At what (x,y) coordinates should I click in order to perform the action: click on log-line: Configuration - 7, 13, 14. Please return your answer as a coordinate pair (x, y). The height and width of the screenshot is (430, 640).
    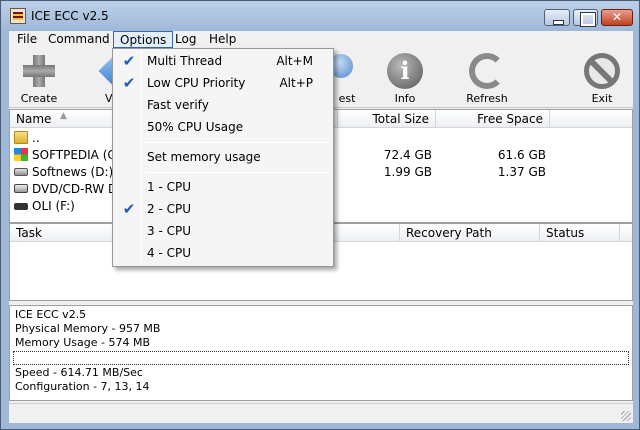
    Looking at the image, I should click on (82, 386).